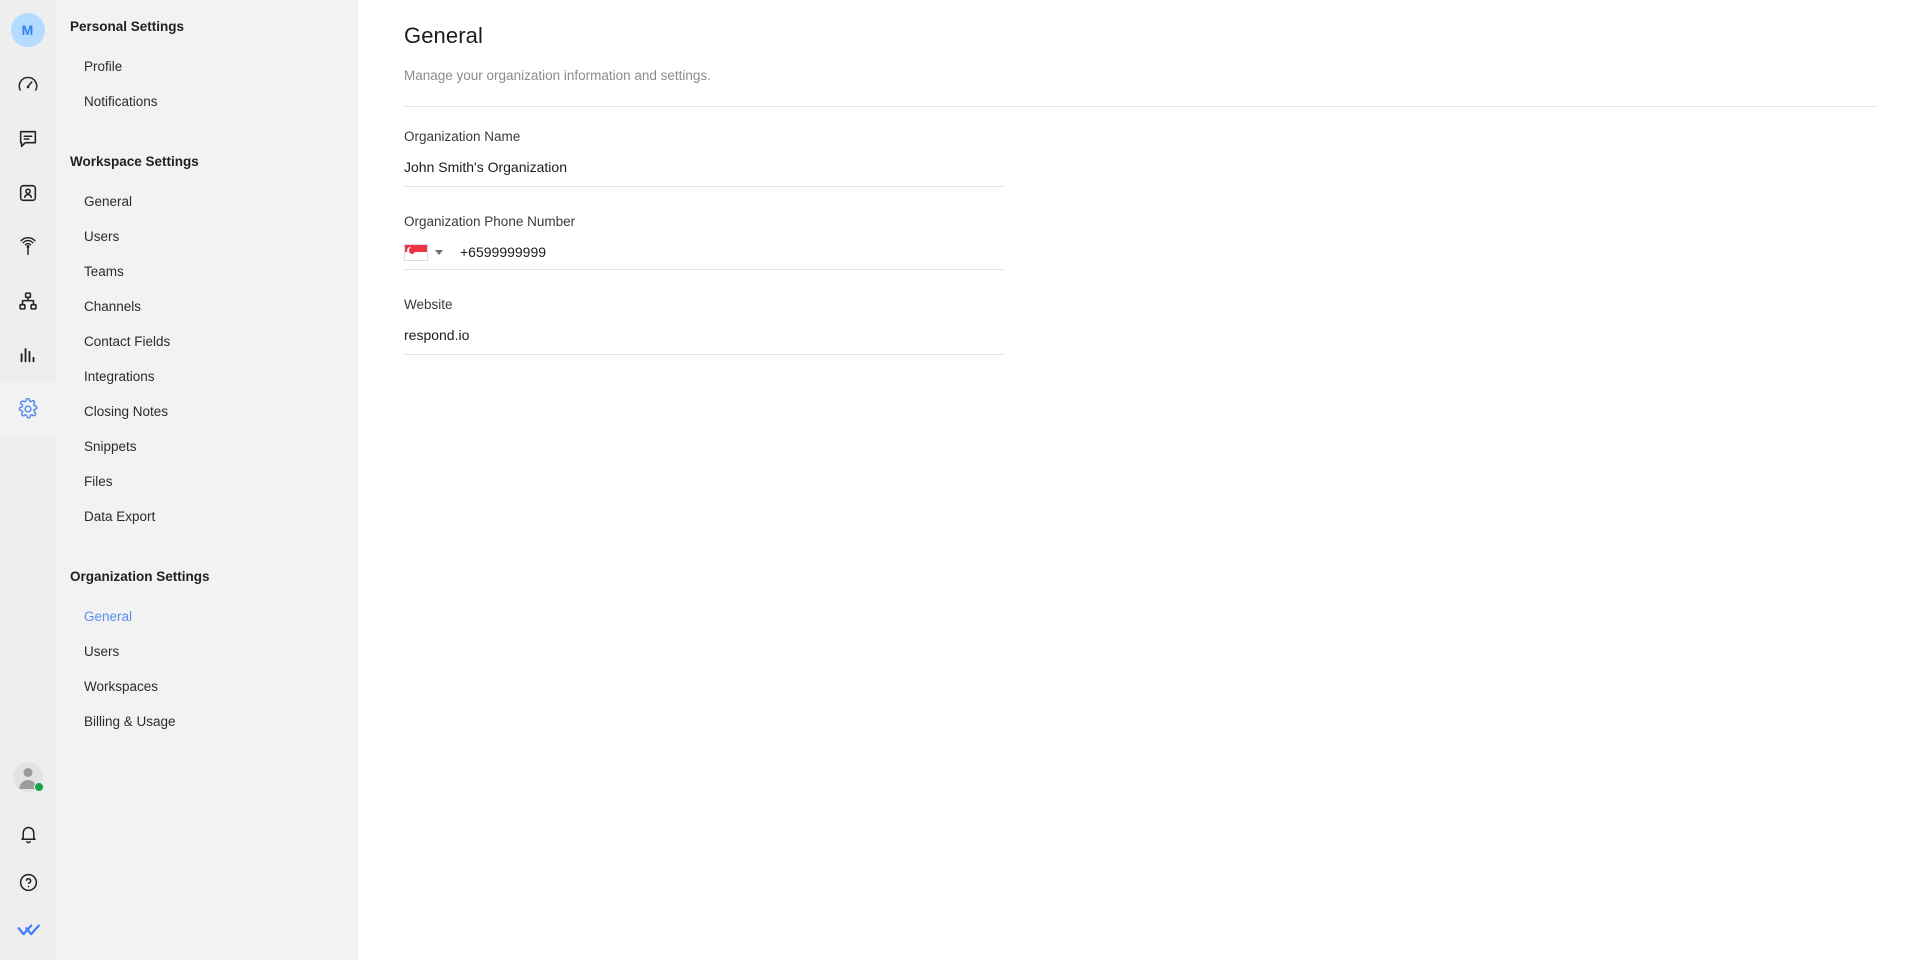 The height and width of the screenshot is (973, 1919). What do you see at coordinates (127, 26) in the screenshot?
I see `sidebar-group-title: Personal Settings` at bounding box center [127, 26].